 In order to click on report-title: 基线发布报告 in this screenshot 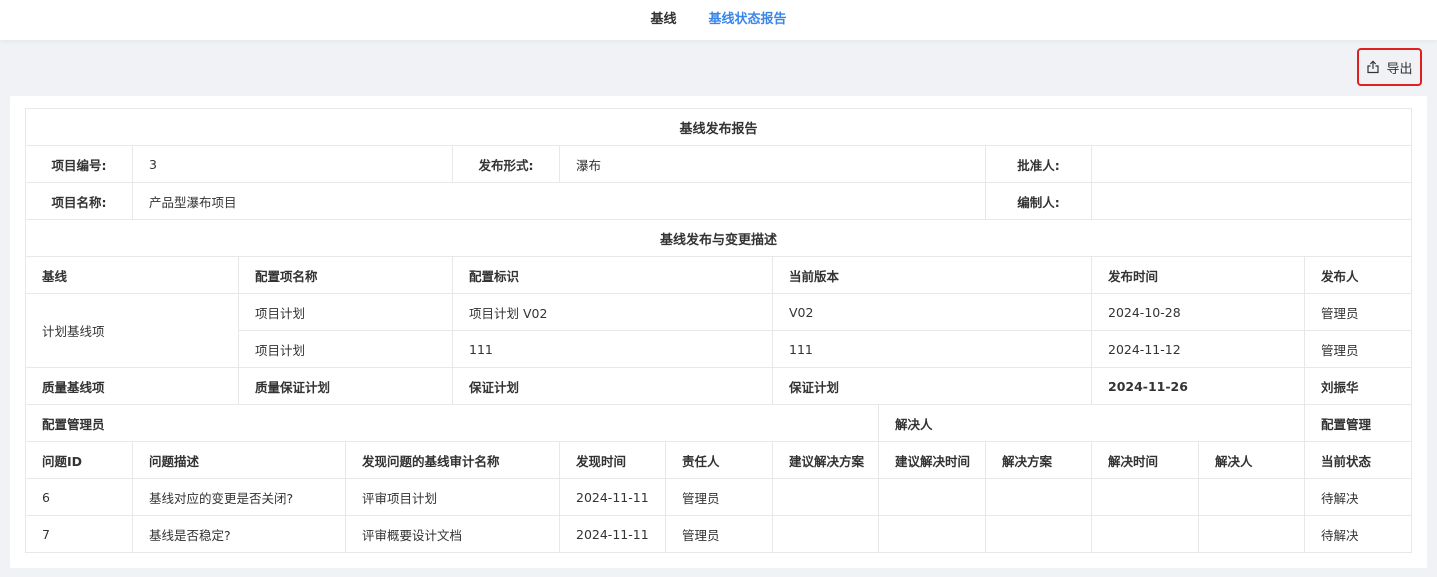, I will do `click(718, 127)`.